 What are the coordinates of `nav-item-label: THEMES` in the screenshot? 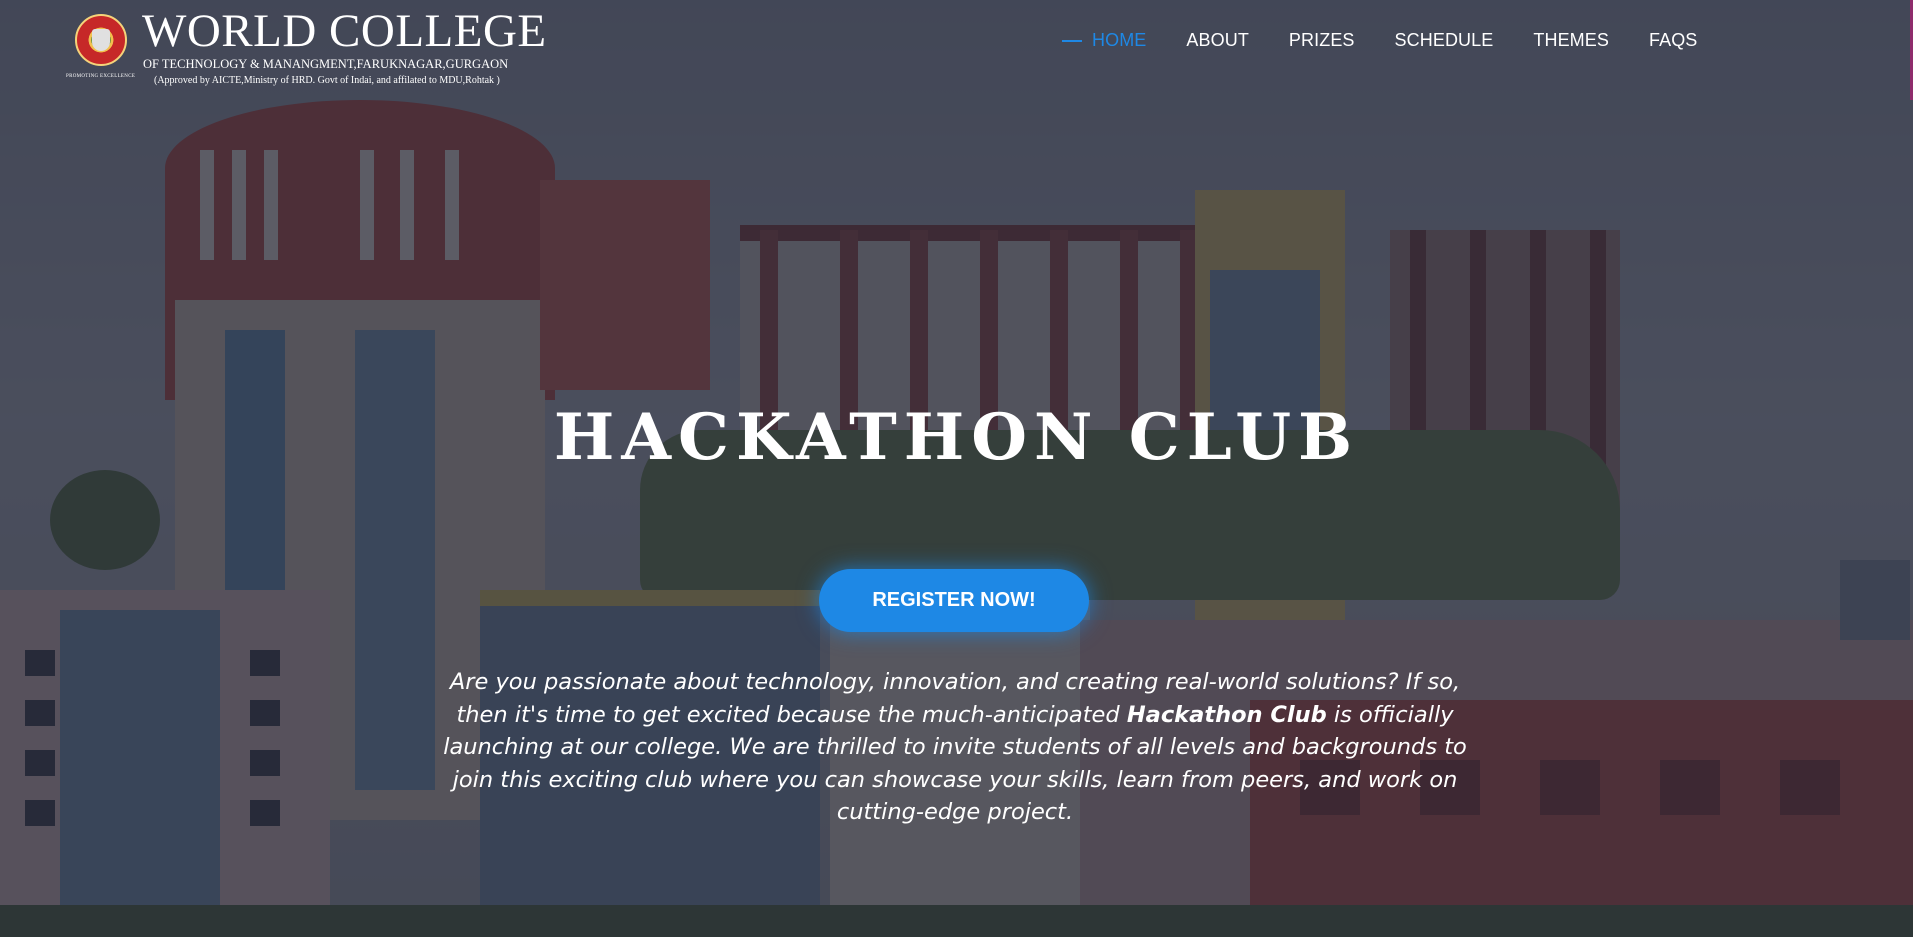 It's located at (1571, 40).